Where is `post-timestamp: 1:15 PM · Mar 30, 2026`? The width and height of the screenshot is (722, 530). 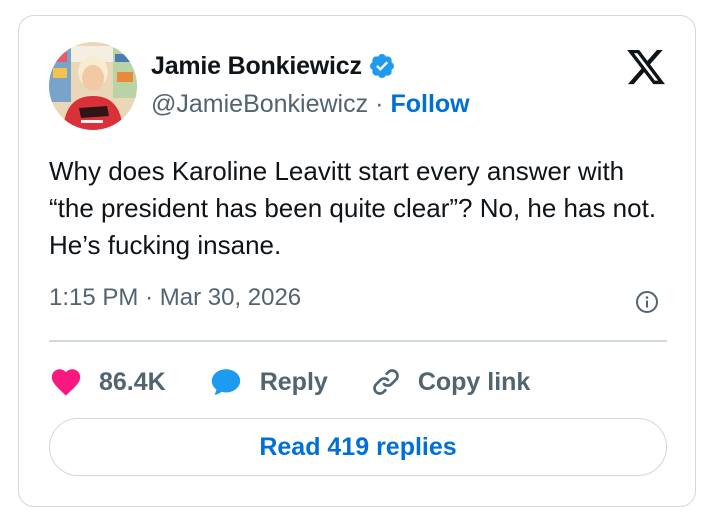
post-timestamp: 1:15 PM · Mar 30, 2026 is located at coordinates (175, 298).